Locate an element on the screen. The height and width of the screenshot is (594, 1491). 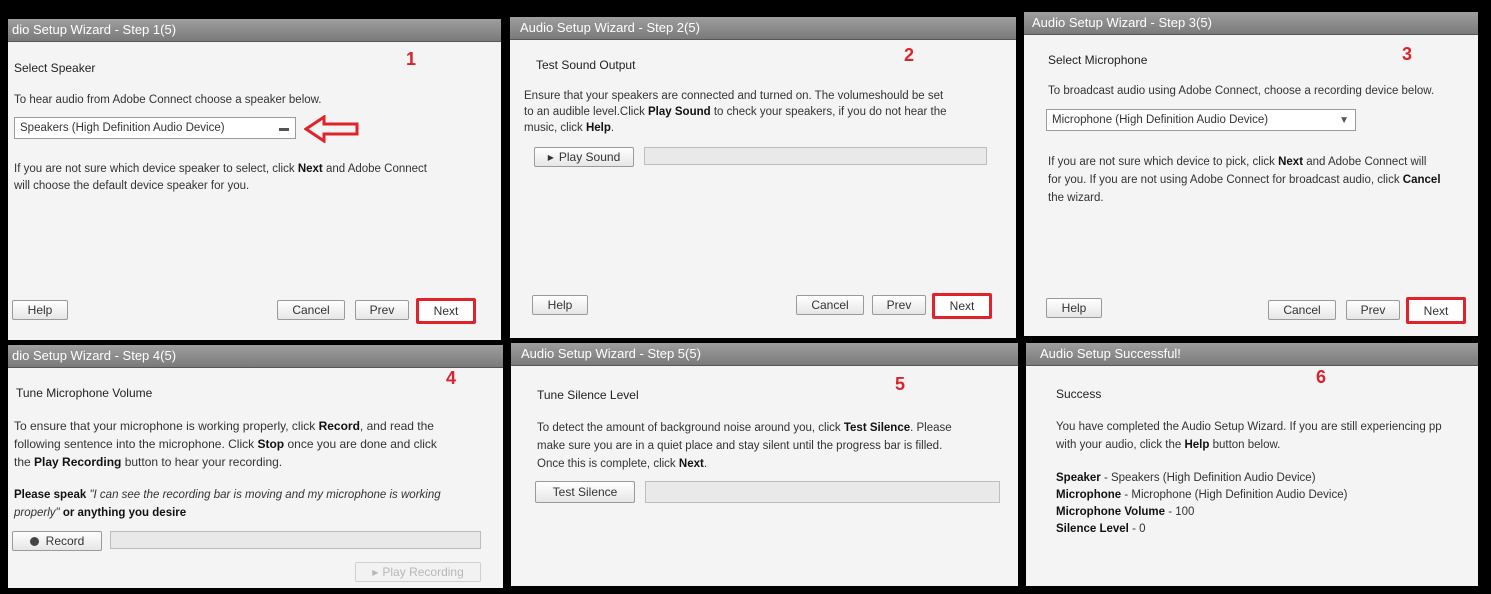
sound-progress-bar is located at coordinates (815, 156).